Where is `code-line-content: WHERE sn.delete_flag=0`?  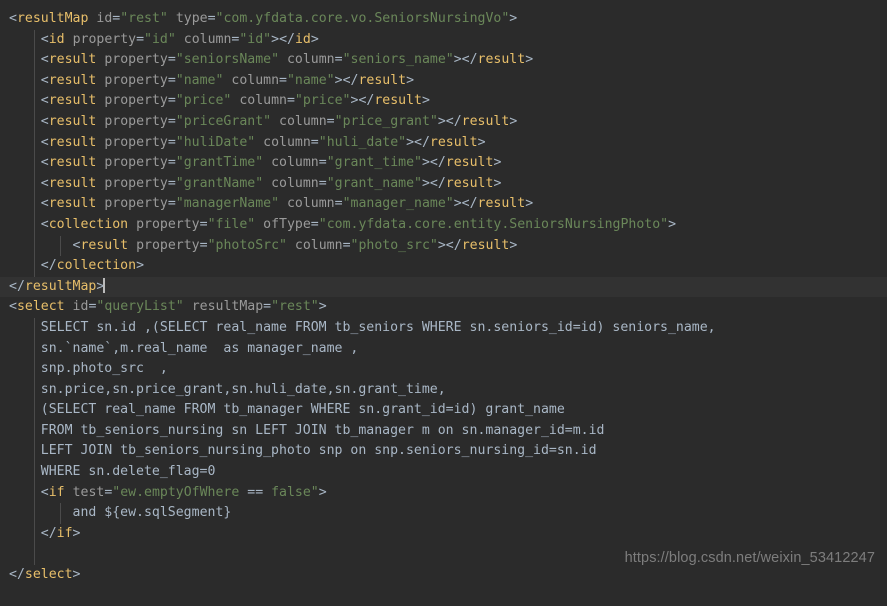
code-line-content: WHERE sn.delete_flag=0 is located at coordinates (112, 471).